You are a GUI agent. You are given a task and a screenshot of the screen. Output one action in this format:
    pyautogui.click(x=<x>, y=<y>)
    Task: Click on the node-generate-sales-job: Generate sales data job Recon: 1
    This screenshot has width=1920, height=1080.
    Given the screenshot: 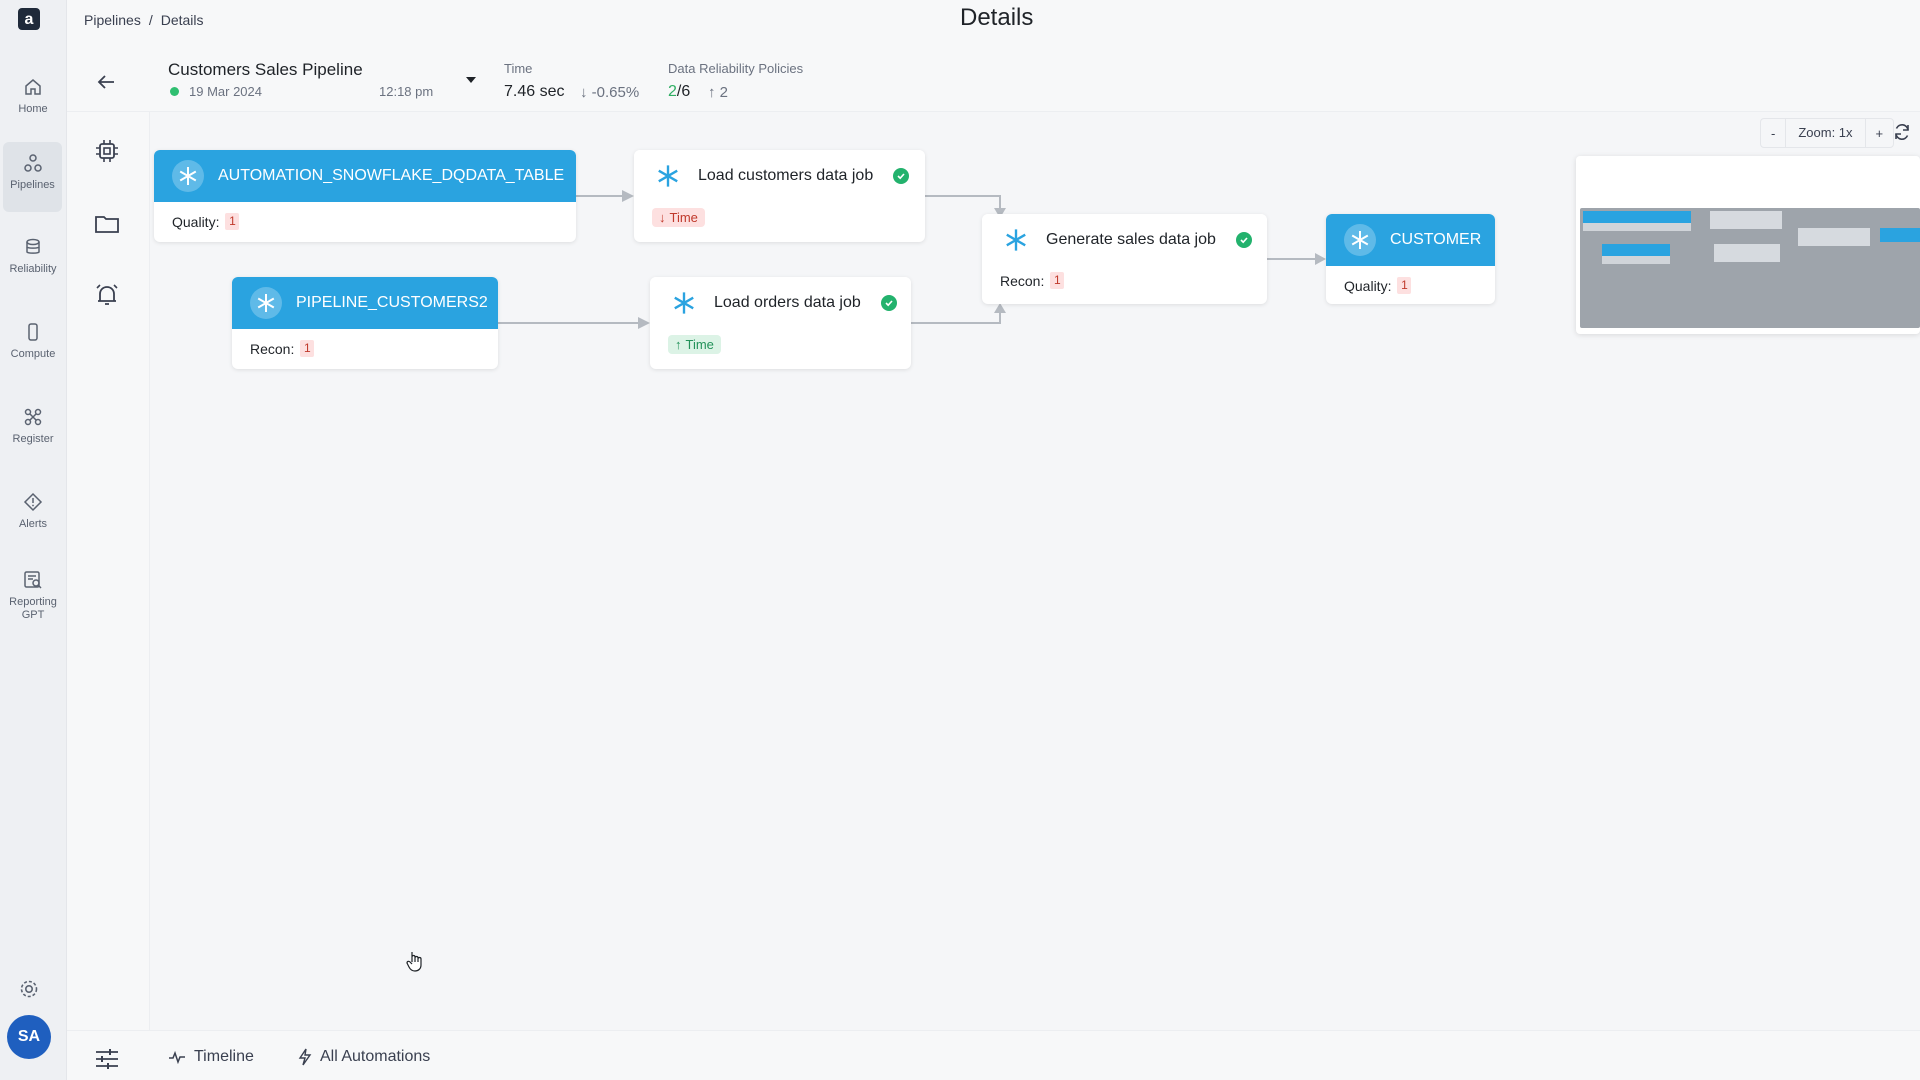 What is the action you would take?
    pyautogui.click(x=1124, y=259)
    